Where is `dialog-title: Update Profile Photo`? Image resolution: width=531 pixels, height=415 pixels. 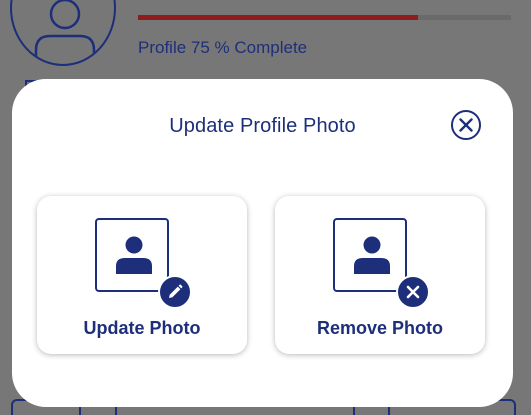 dialog-title: Update Profile Photo is located at coordinates (262, 126).